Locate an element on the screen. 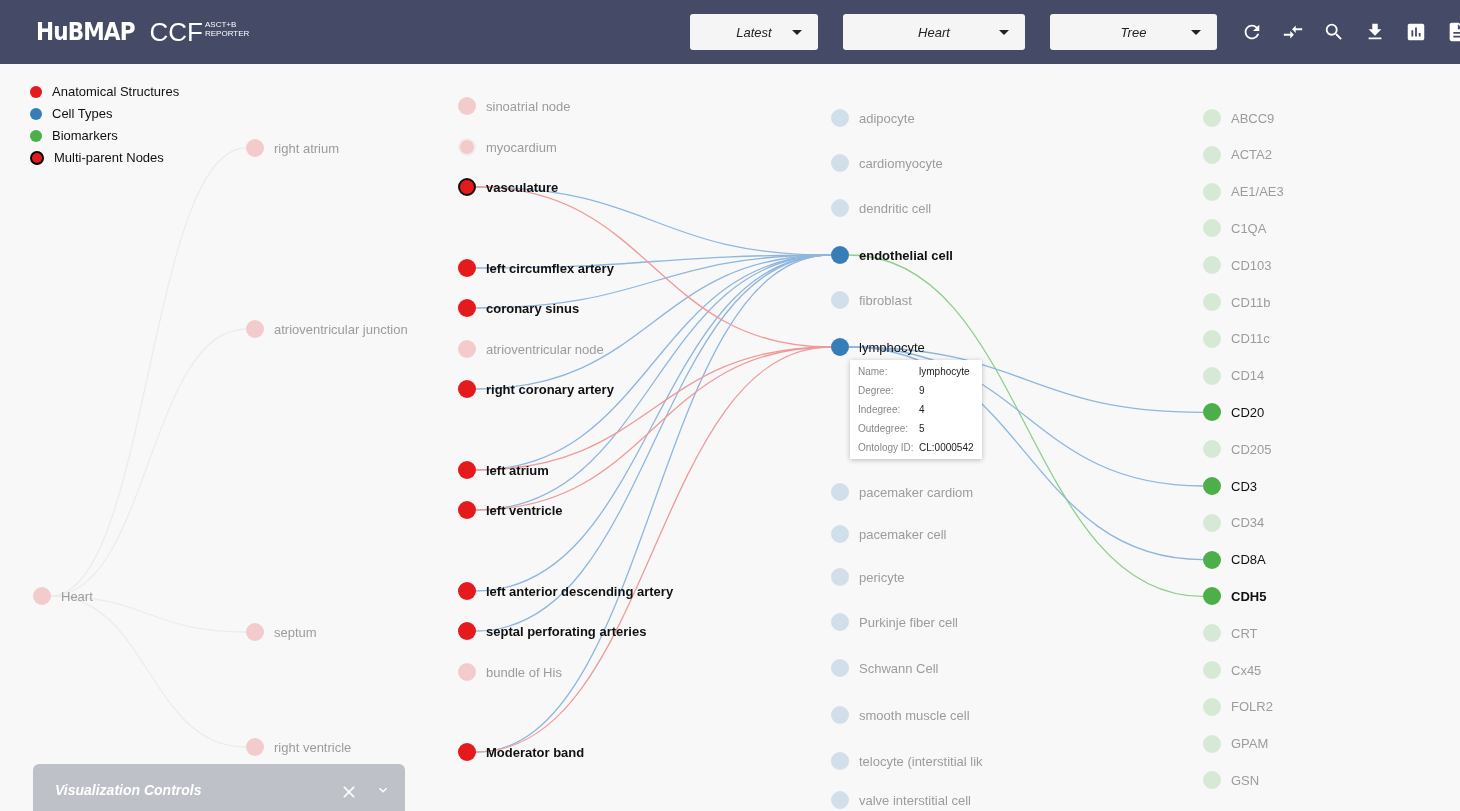  dropdown: Tree is located at coordinates (1133, 32).